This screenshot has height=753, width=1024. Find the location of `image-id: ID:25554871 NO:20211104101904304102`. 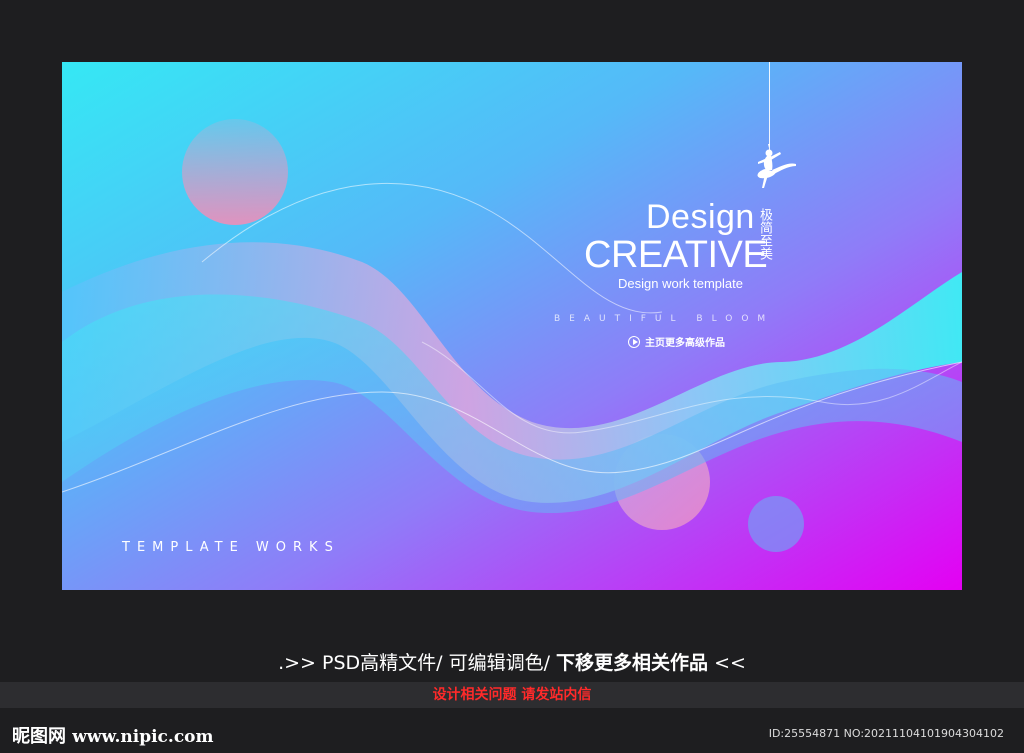

image-id: ID:25554871 NO:20211104101904304102 is located at coordinates (886, 733).